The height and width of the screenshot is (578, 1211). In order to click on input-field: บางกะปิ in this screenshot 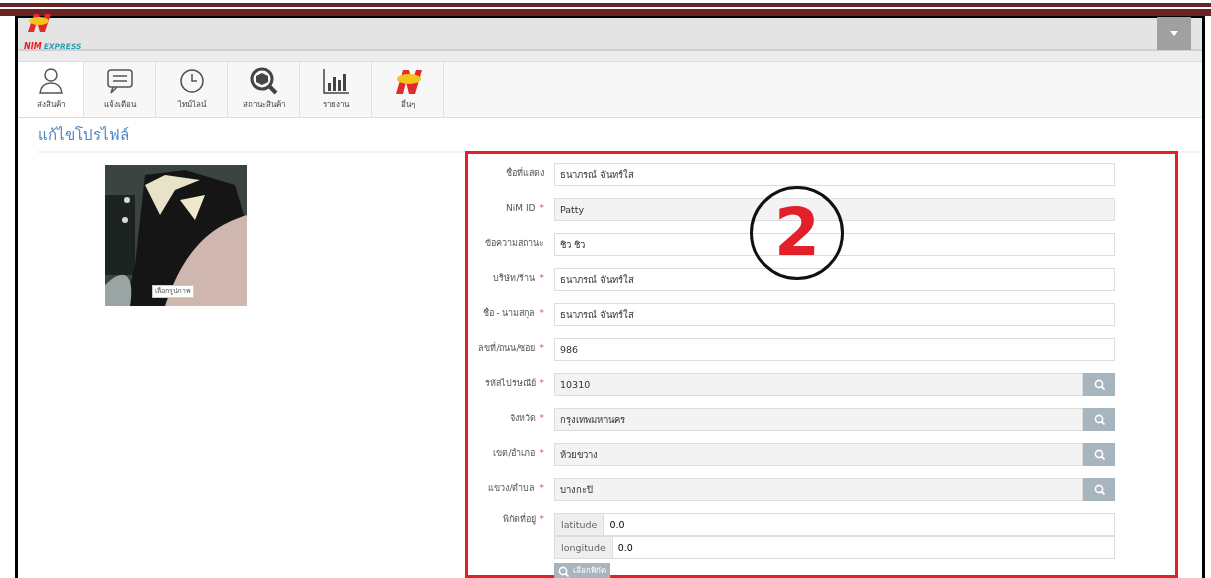, I will do `click(818, 489)`.